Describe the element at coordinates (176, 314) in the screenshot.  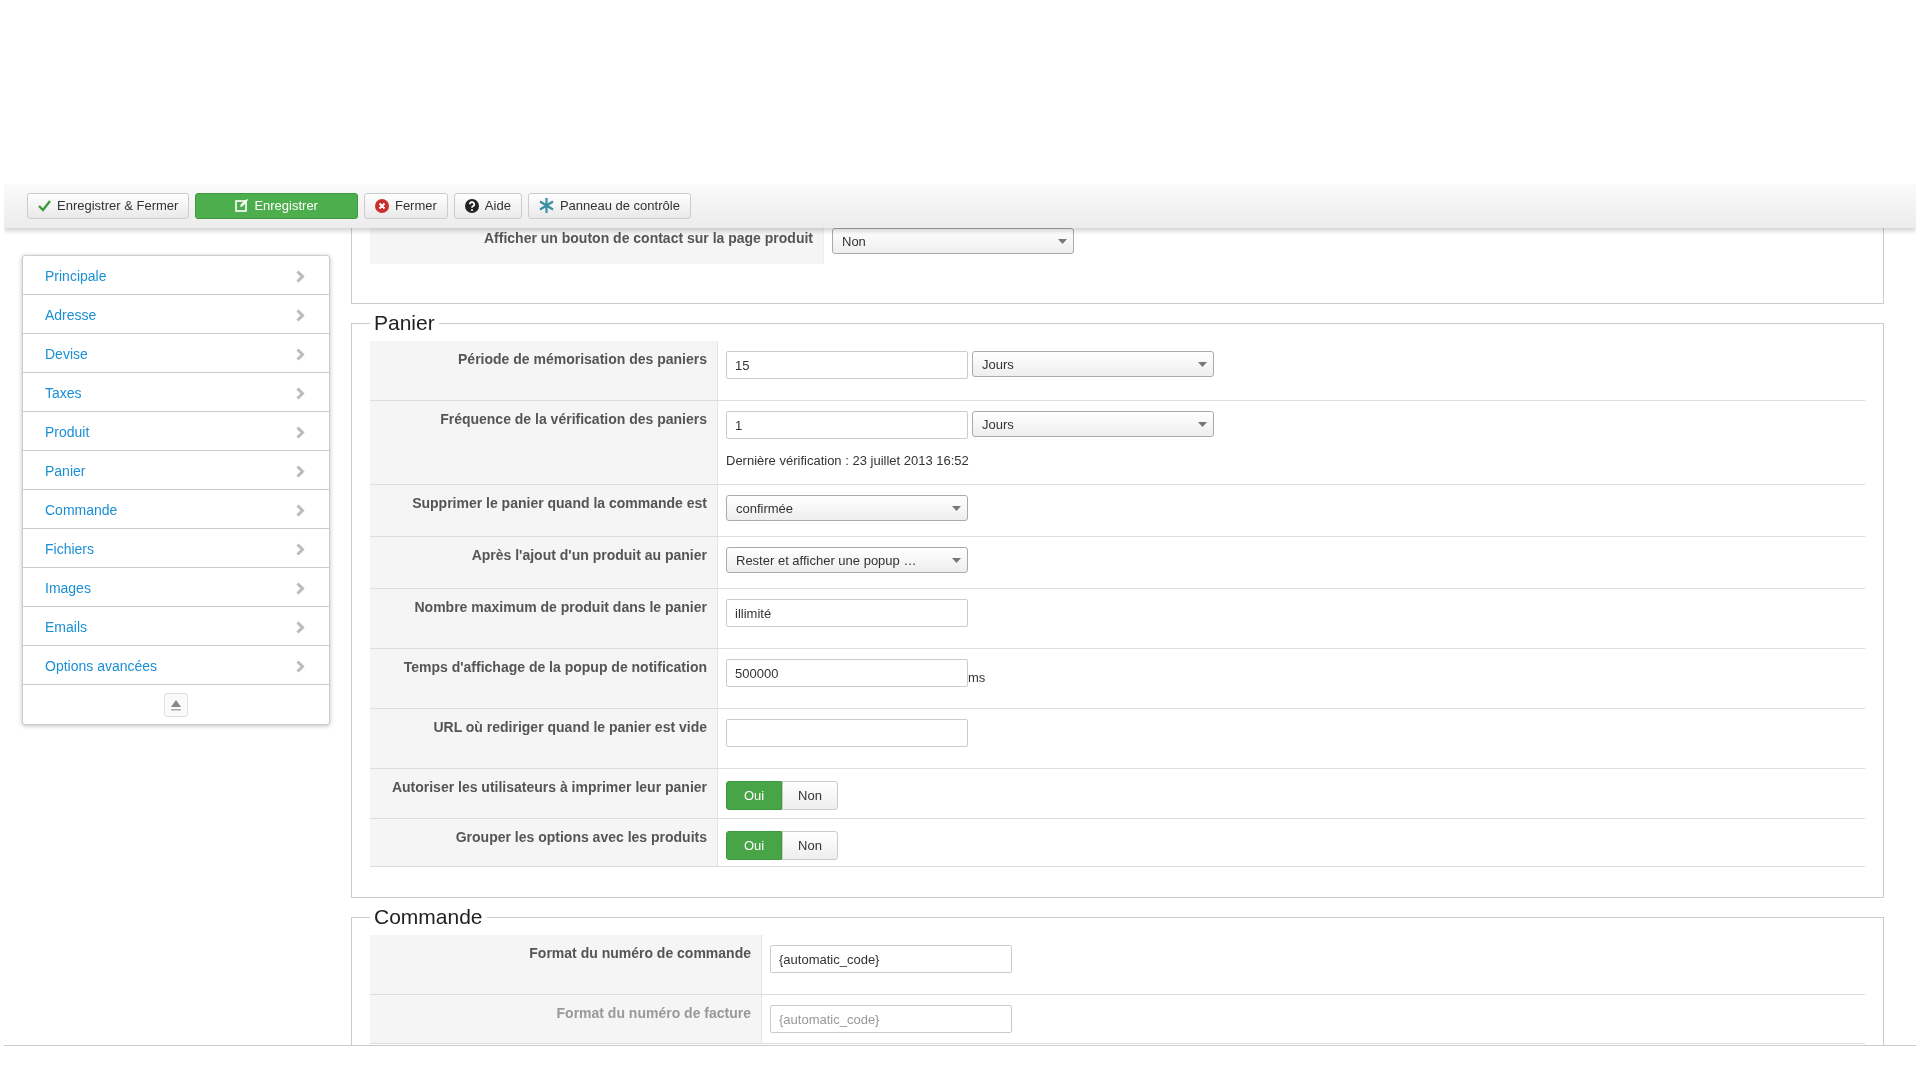
I see `sidebar-item: Adresse` at that location.